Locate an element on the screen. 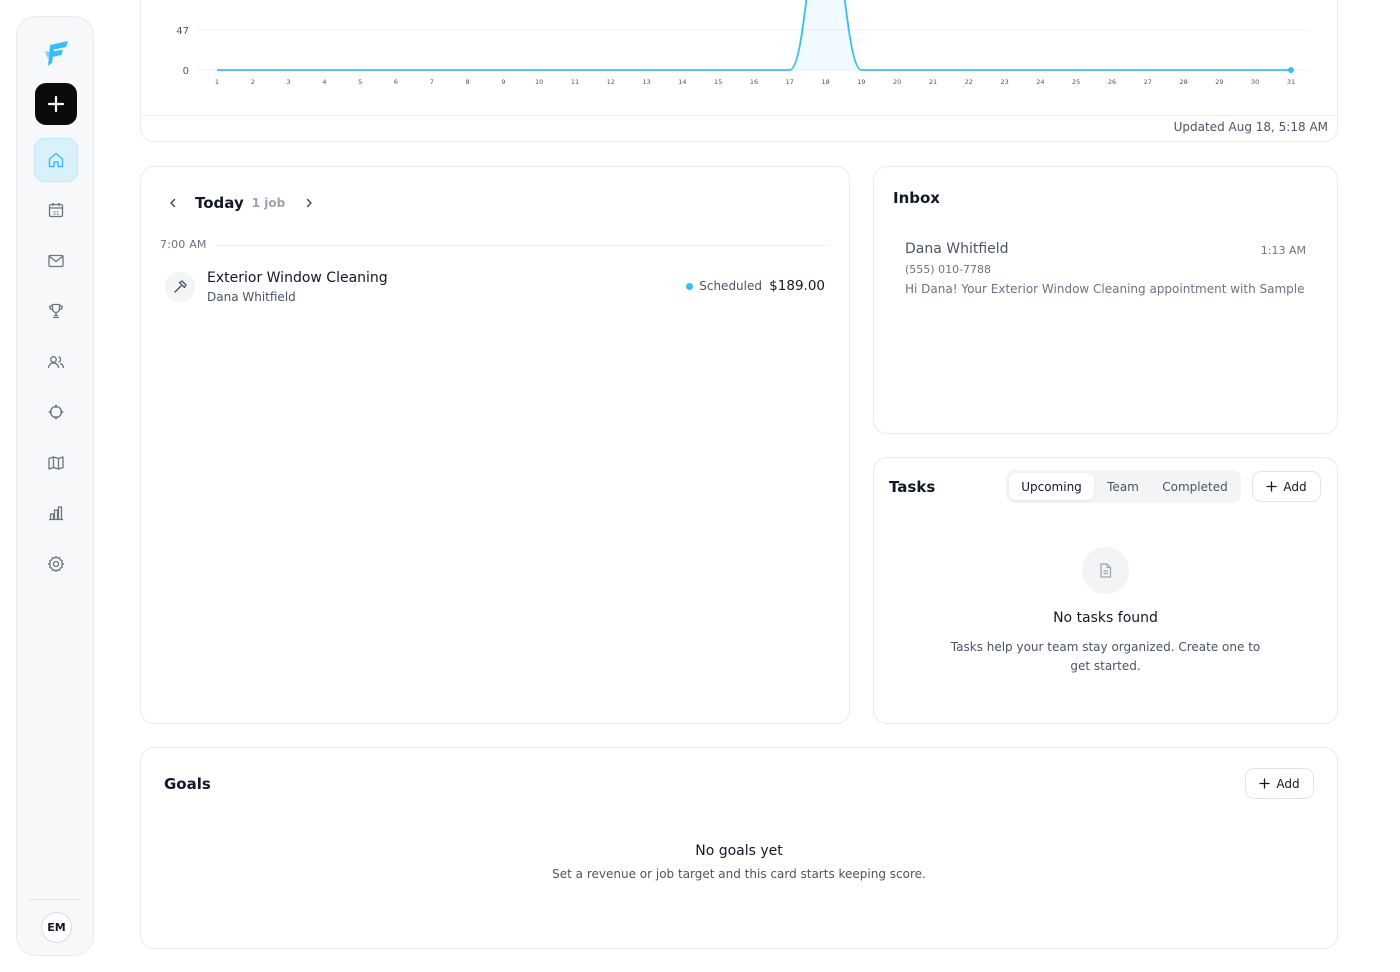 The image size is (1400, 972). sidebar-item-map is located at coordinates (56, 463).